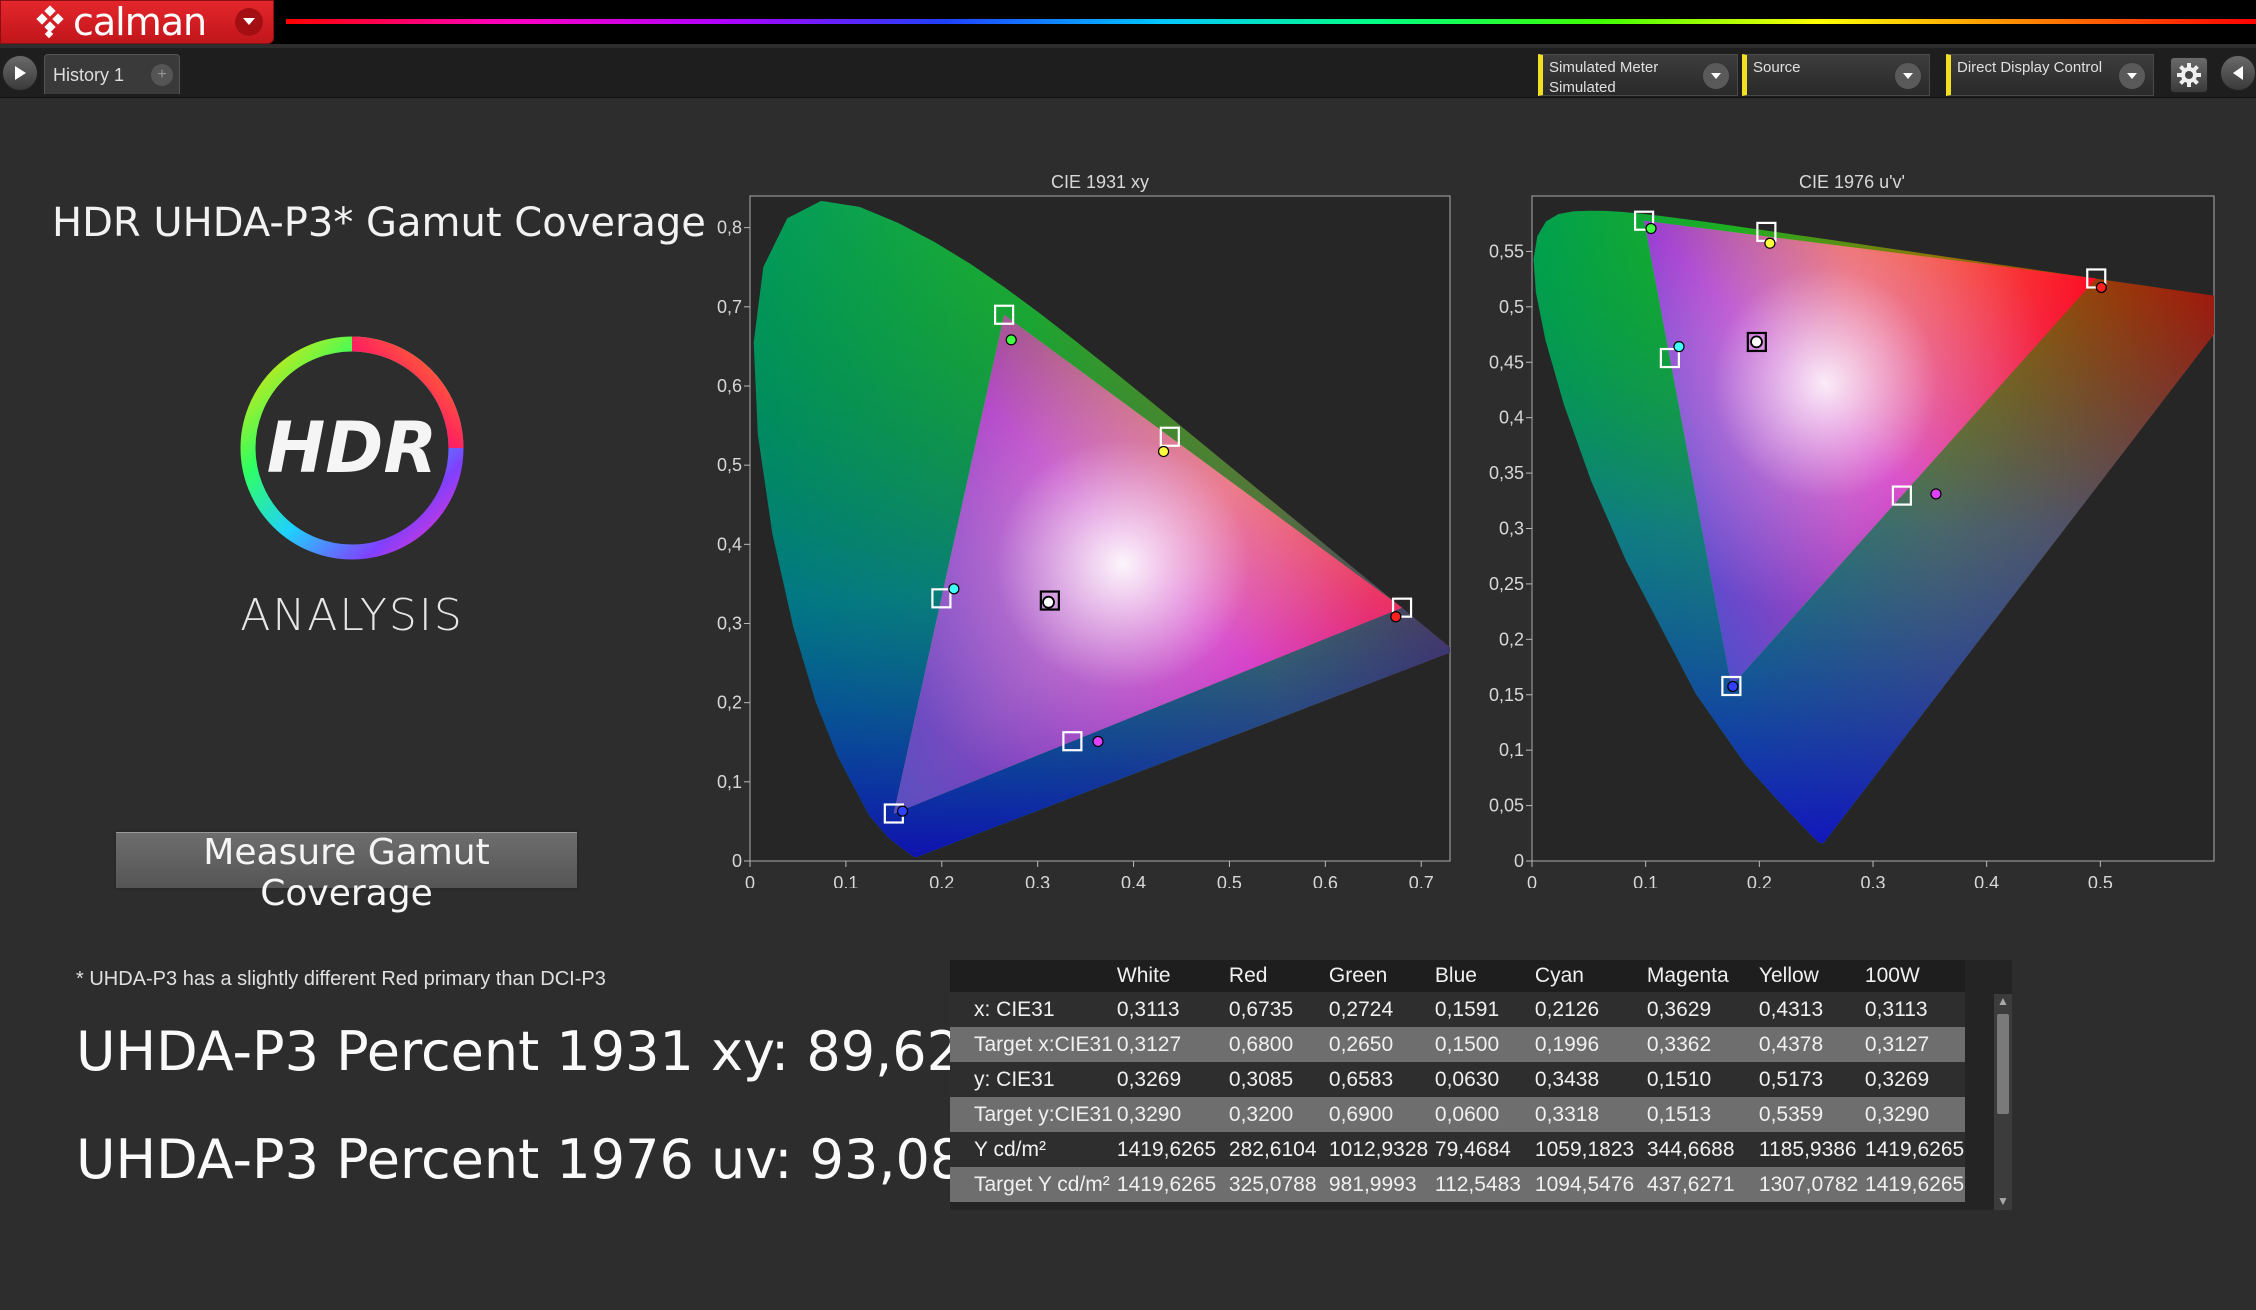  Describe the element at coordinates (1511, 529) in the screenshot. I see `y-tick-label: 0,3` at that location.